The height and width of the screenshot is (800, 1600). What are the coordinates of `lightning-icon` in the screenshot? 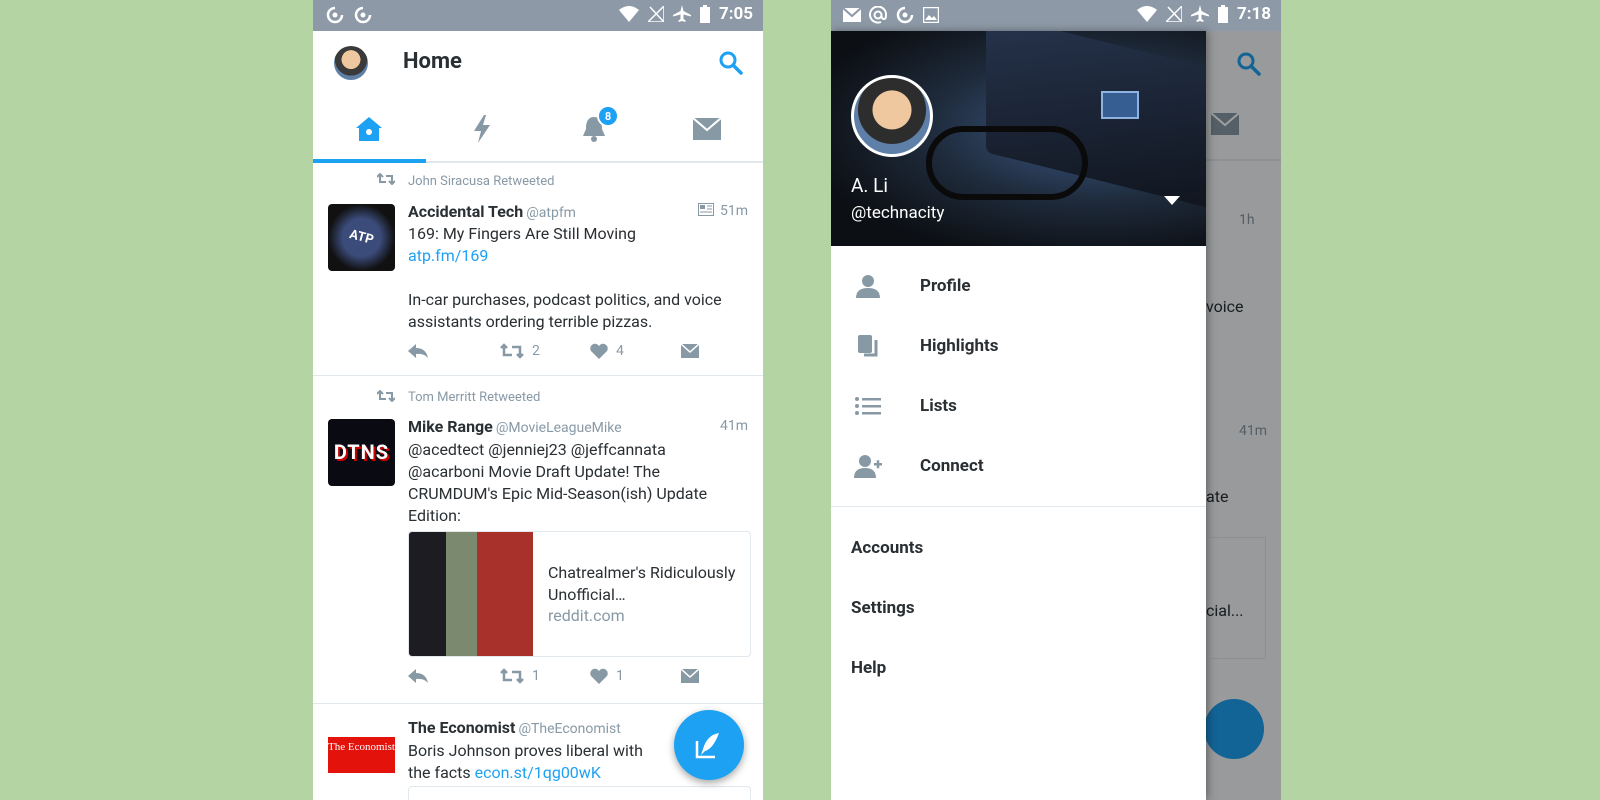 It's located at (481, 129).